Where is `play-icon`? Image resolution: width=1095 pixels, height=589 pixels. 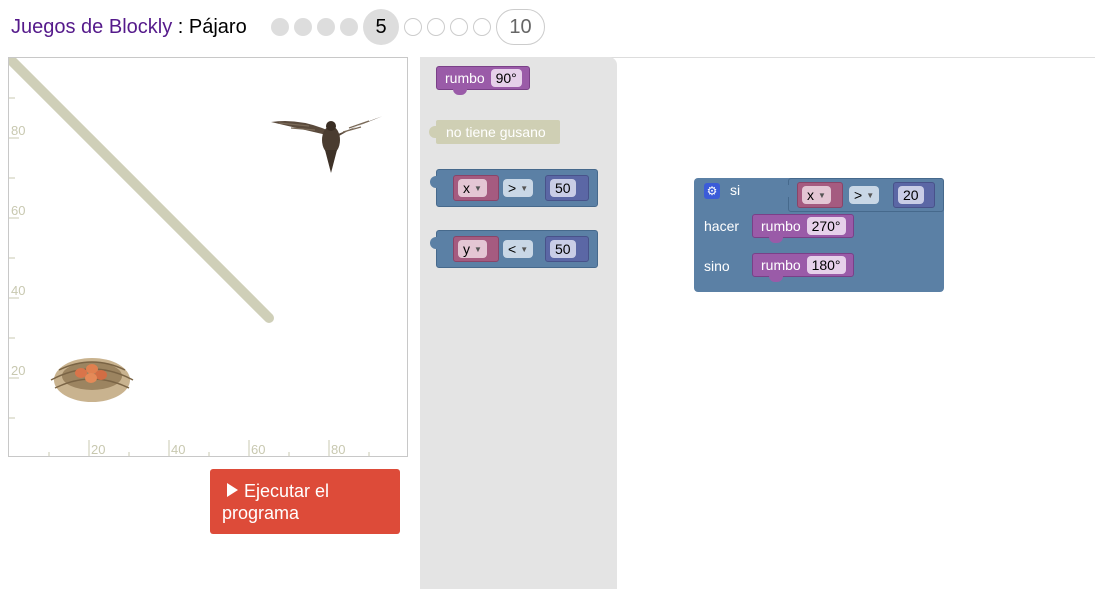 play-icon is located at coordinates (232, 490).